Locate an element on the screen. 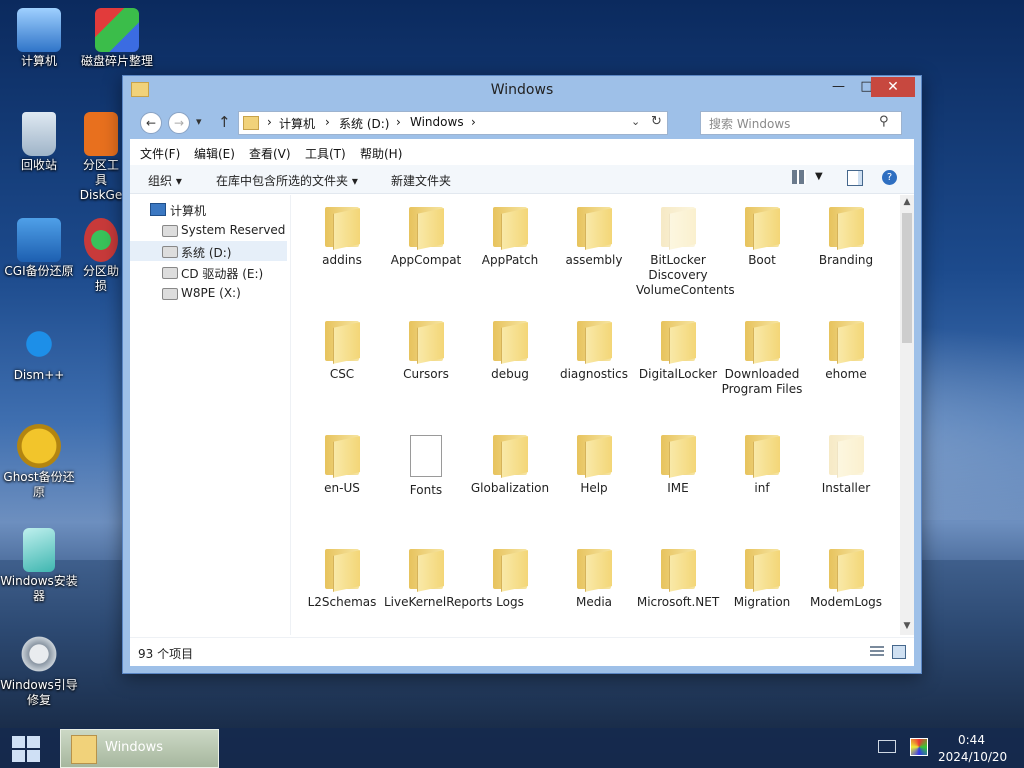 This screenshot has height=768, width=1024. folder-item: ModemLogs is located at coordinates (846, 575).